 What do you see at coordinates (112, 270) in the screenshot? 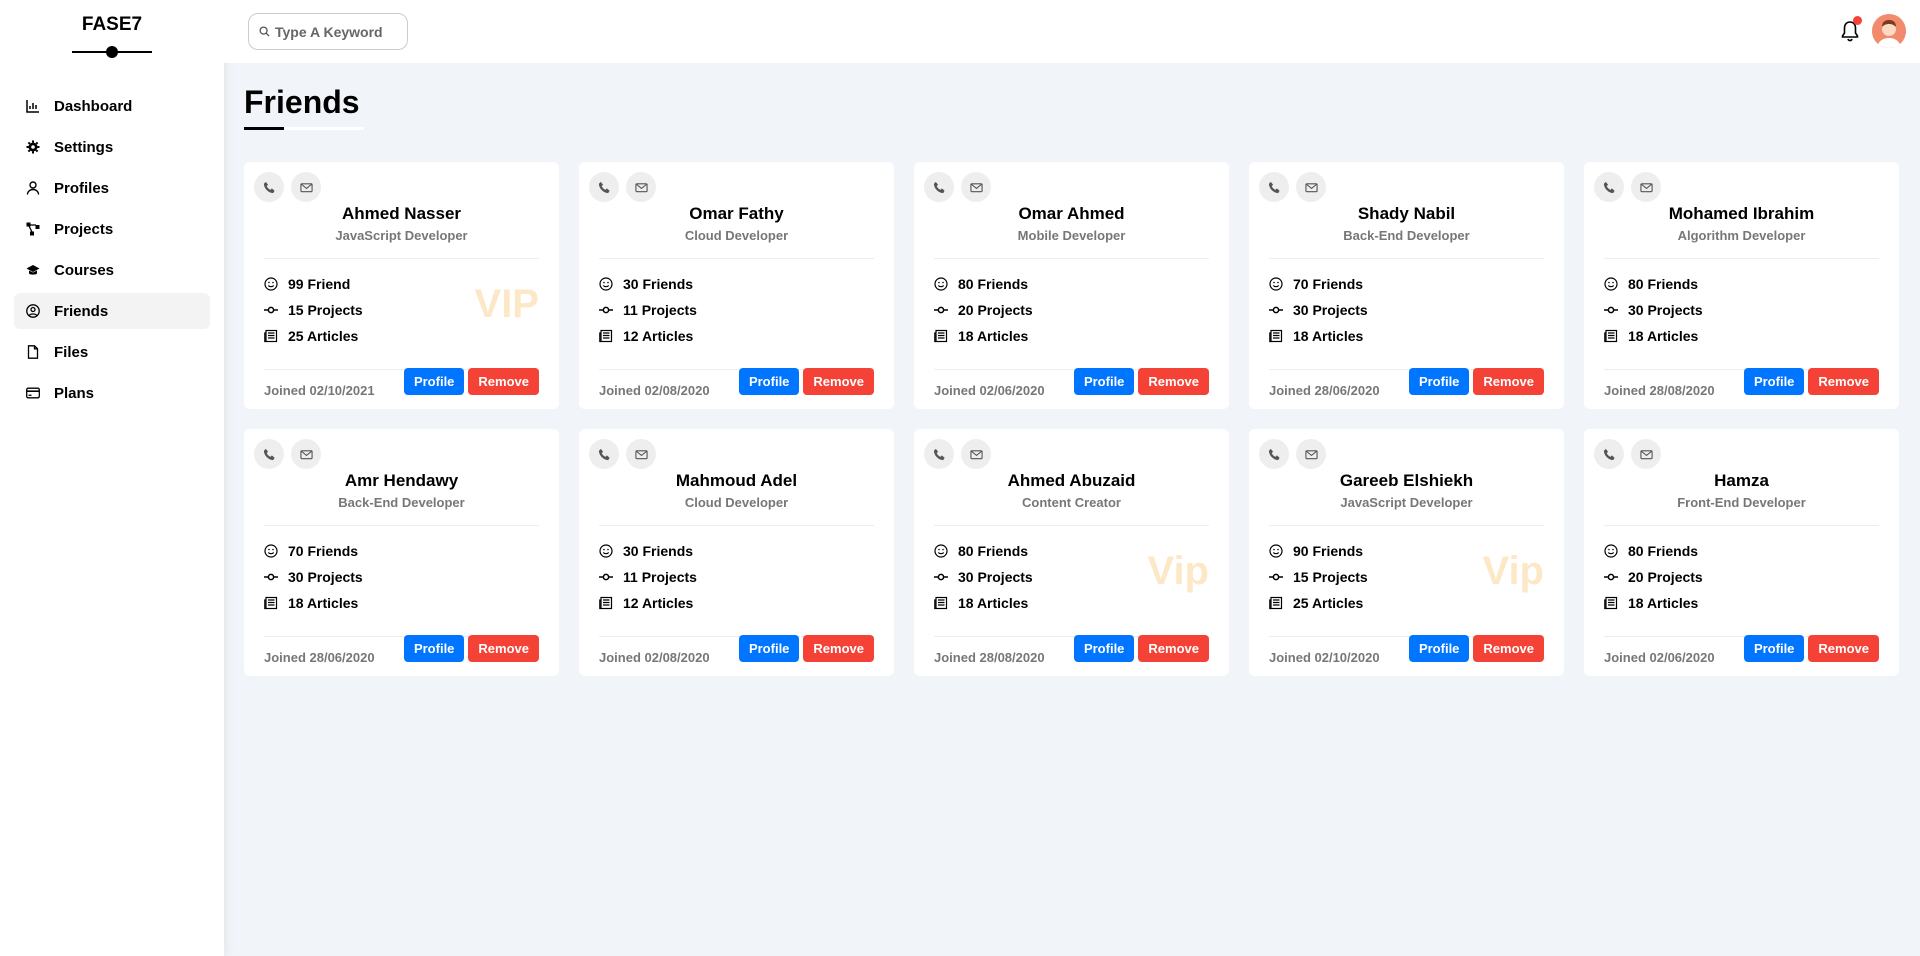
I see `sidebar-item-courses: Courses` at bounding box center [112, 270].